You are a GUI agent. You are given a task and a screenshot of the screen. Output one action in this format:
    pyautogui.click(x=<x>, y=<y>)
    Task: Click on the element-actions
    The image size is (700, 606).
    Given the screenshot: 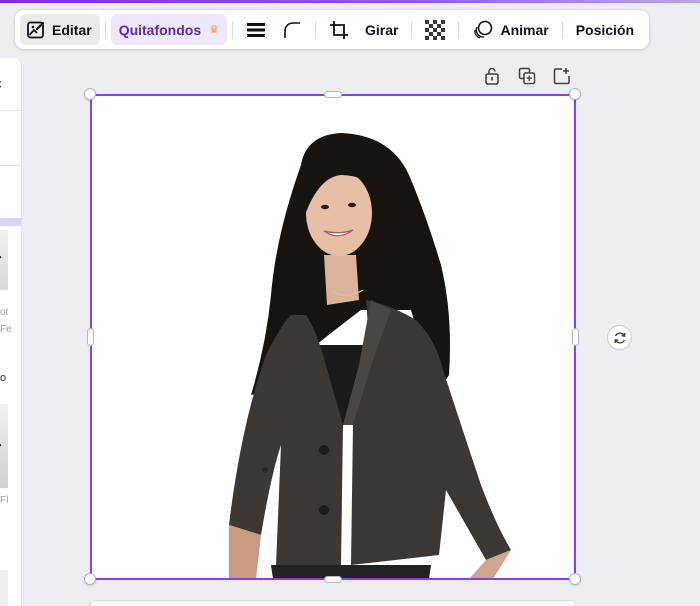 What is the action you would take?
    pyautogui.click(x=527, y=76)
    